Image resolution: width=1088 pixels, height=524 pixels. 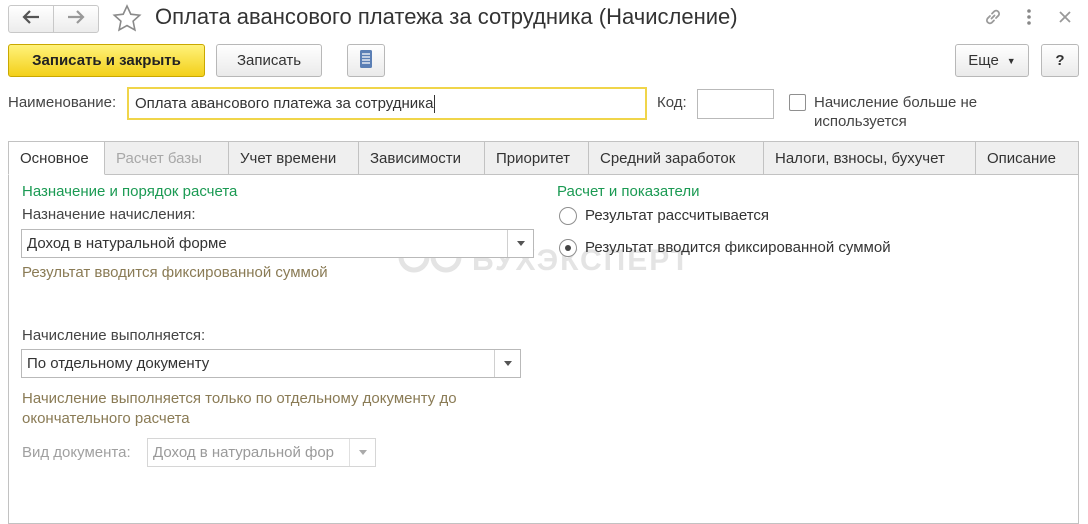 I want to click on doc-type-dropdown-button, so click(x=362, y=452).